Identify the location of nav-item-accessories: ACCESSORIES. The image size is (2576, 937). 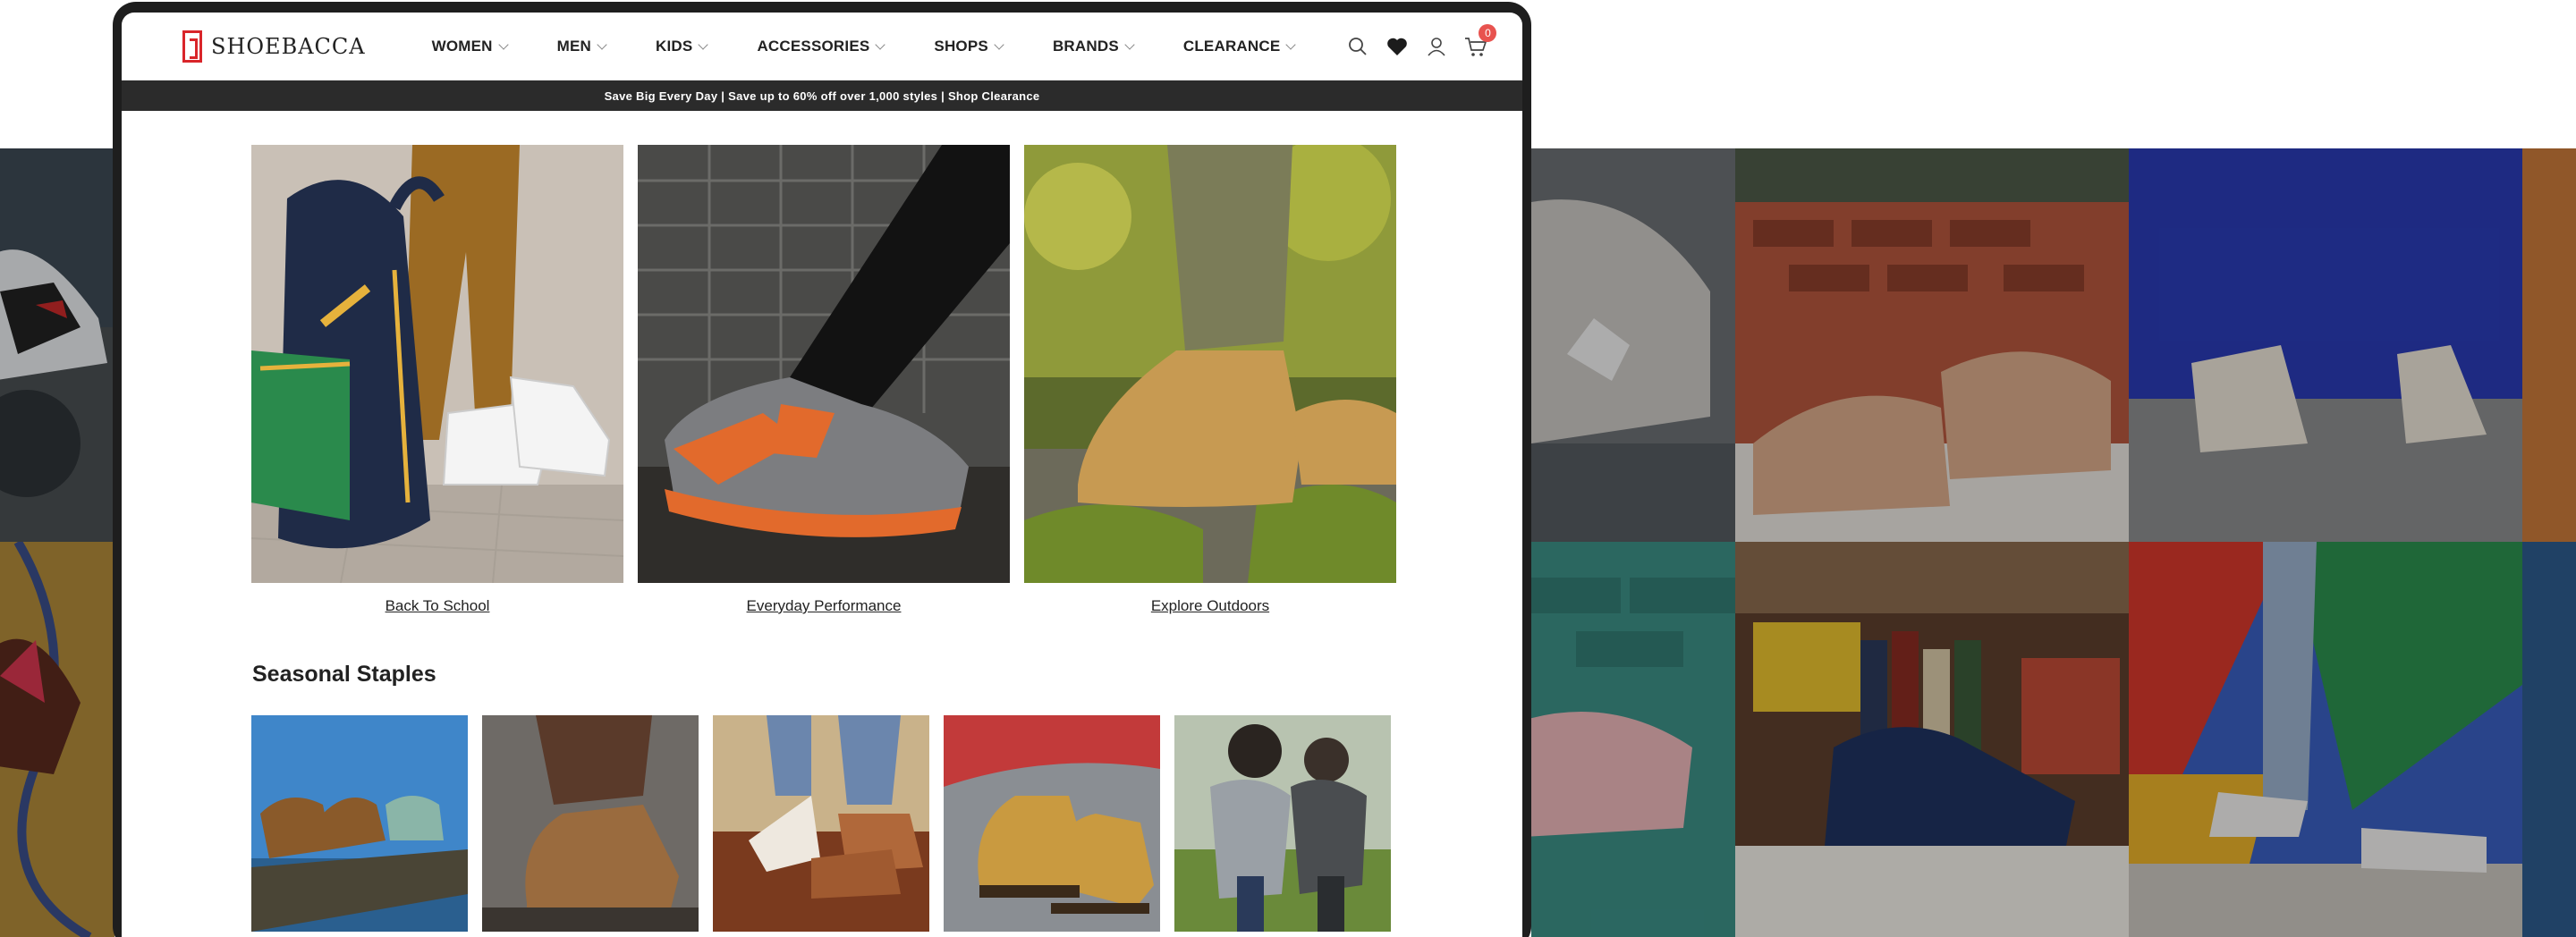
(821, 46).